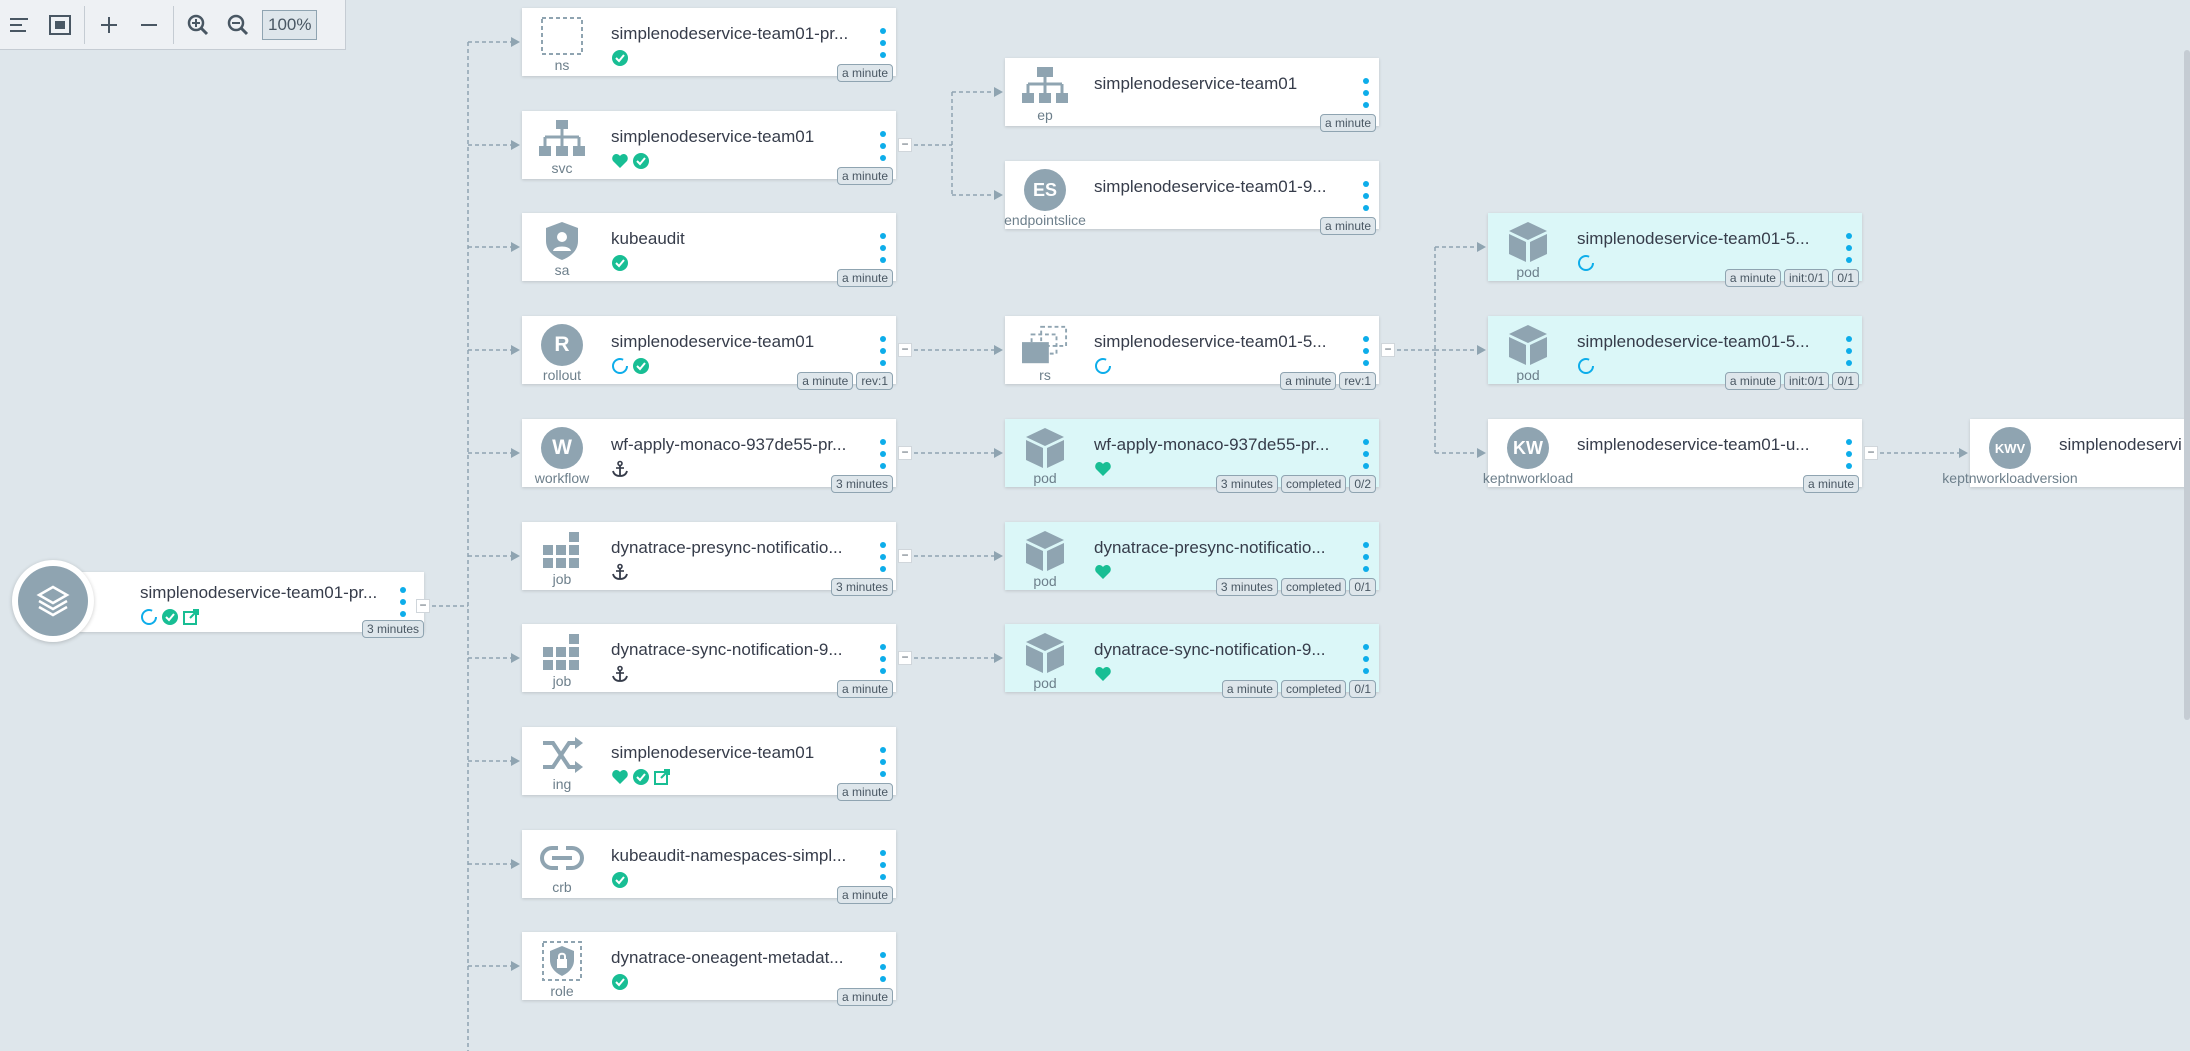 The height and width of the screenshot is (1051, 2190). Describe the element at coordinates (1295, 587) in the screenshot. I see `node-tags: 3 minutes completed 0/1` at that location.